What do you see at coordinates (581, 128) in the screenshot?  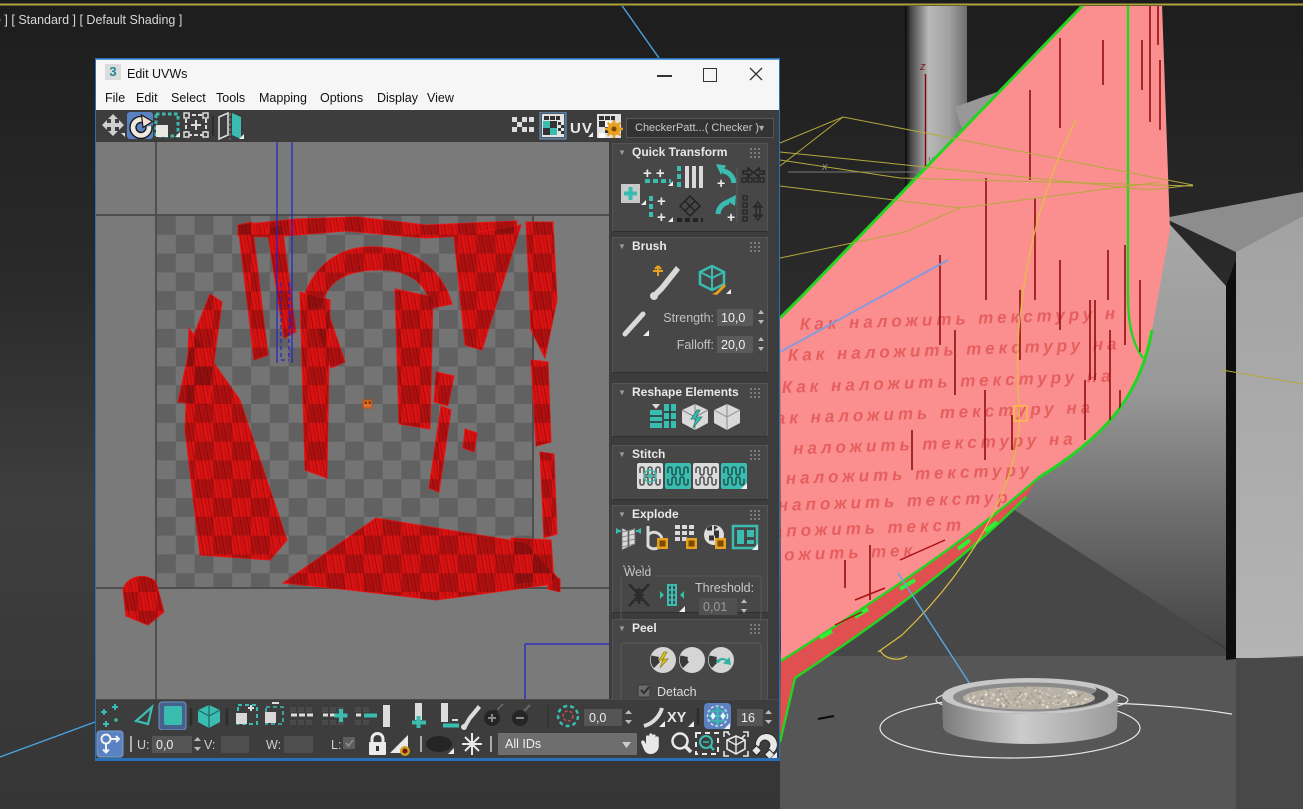 I see `svg-text: UV` at bounding box center [581, 128].